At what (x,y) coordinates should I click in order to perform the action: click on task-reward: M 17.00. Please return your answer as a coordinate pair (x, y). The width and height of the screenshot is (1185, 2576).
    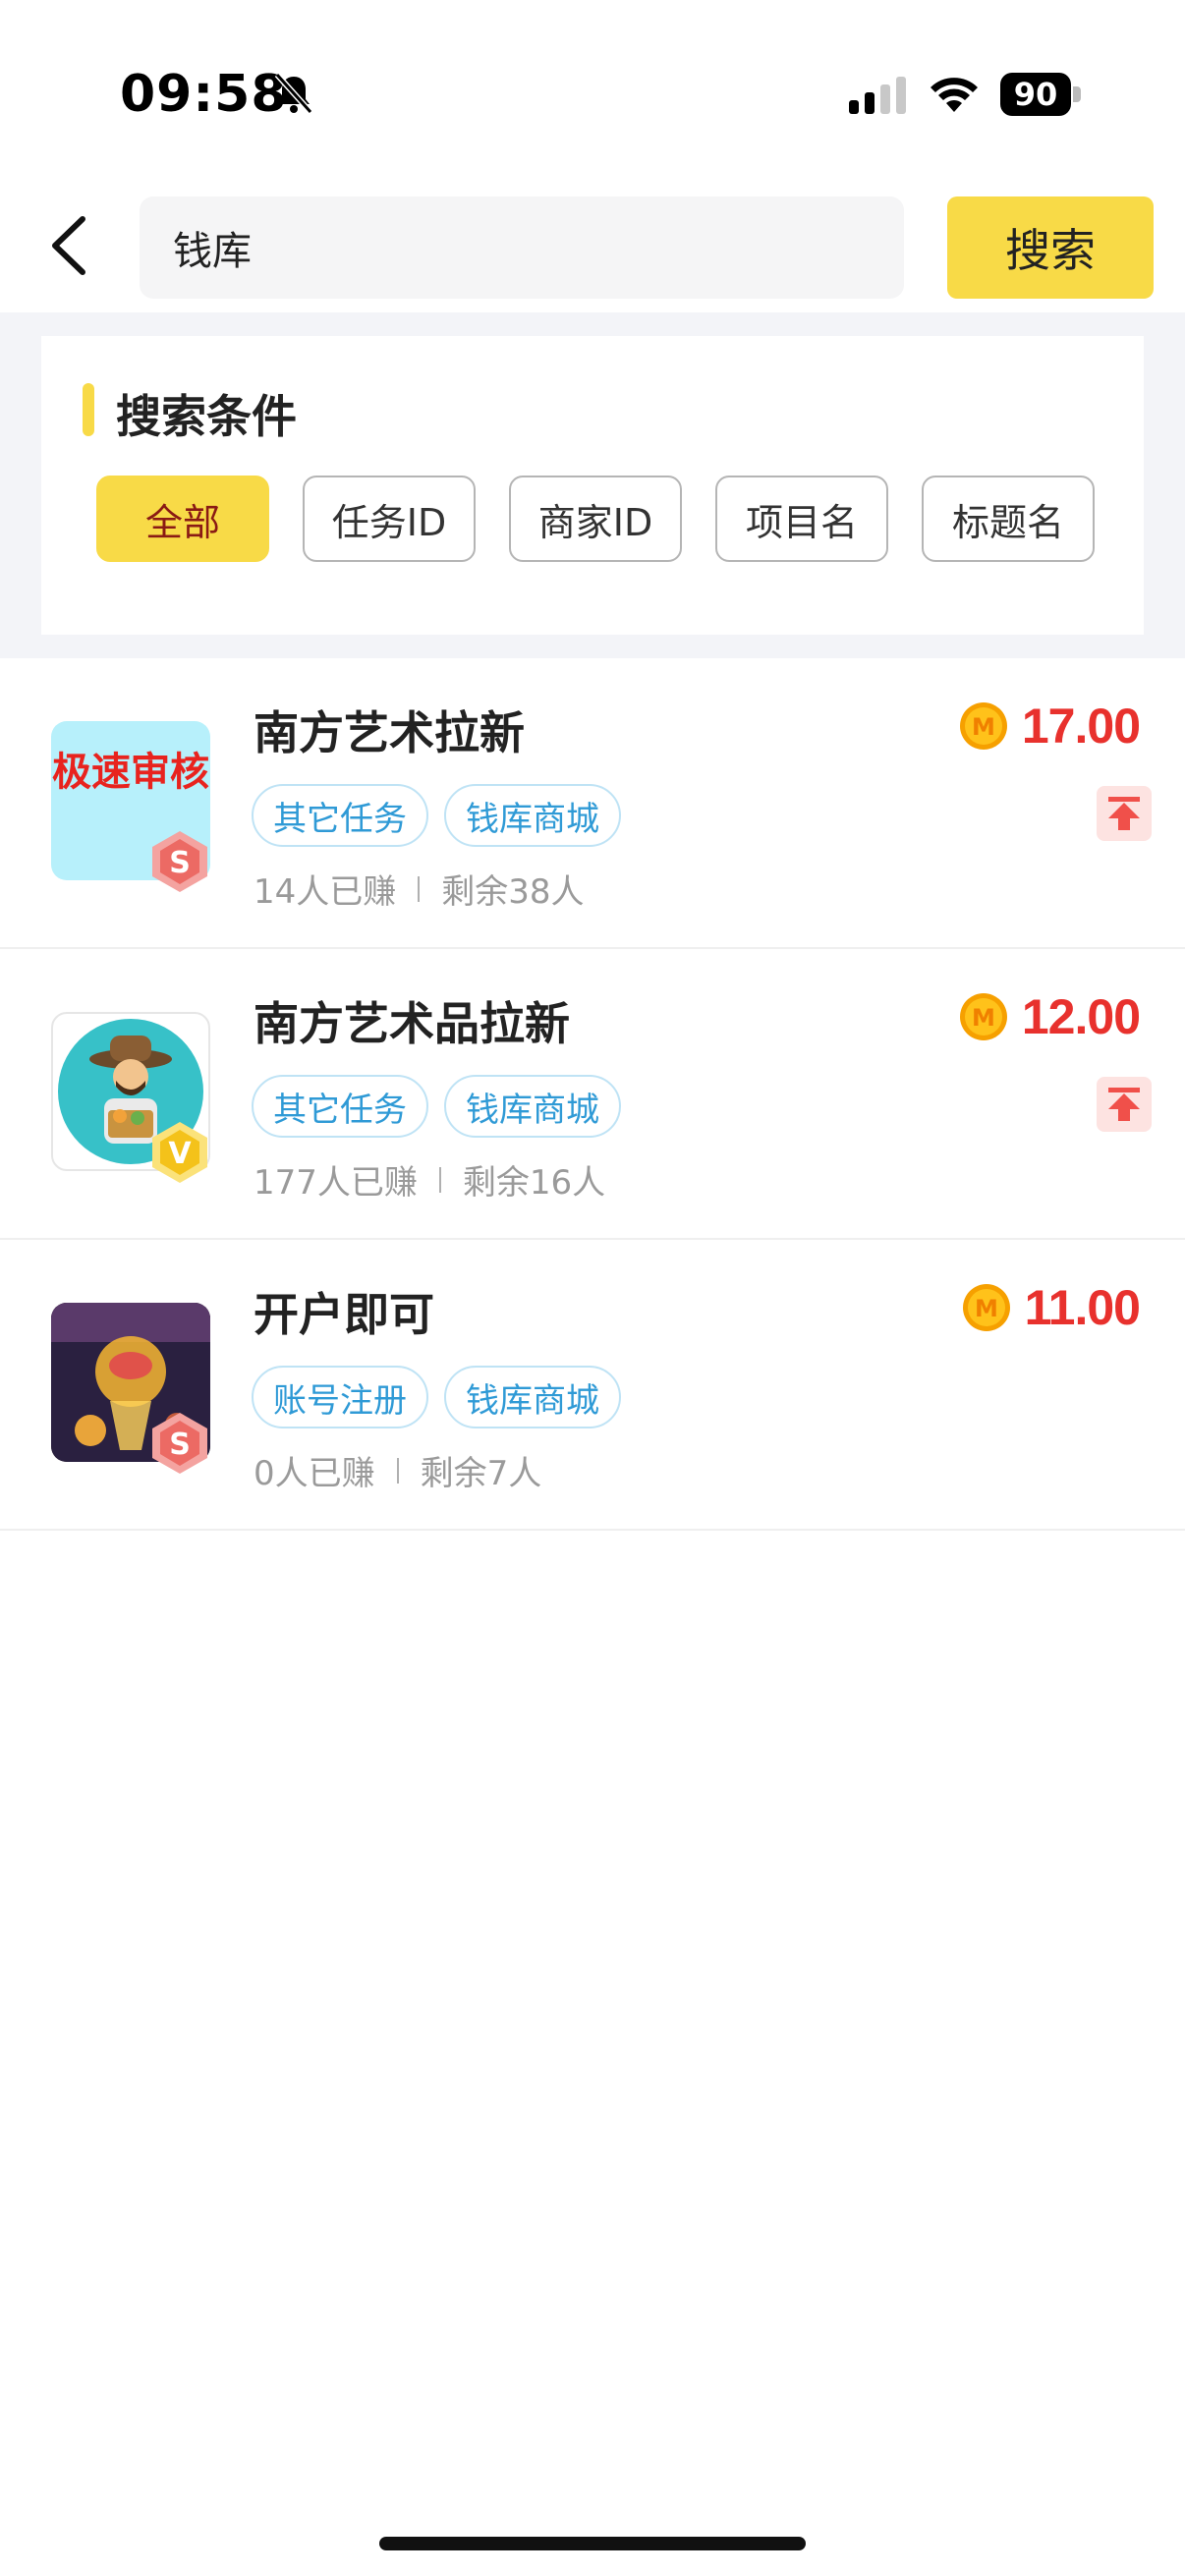
    Looking at the image, I should click on (1050, 726).